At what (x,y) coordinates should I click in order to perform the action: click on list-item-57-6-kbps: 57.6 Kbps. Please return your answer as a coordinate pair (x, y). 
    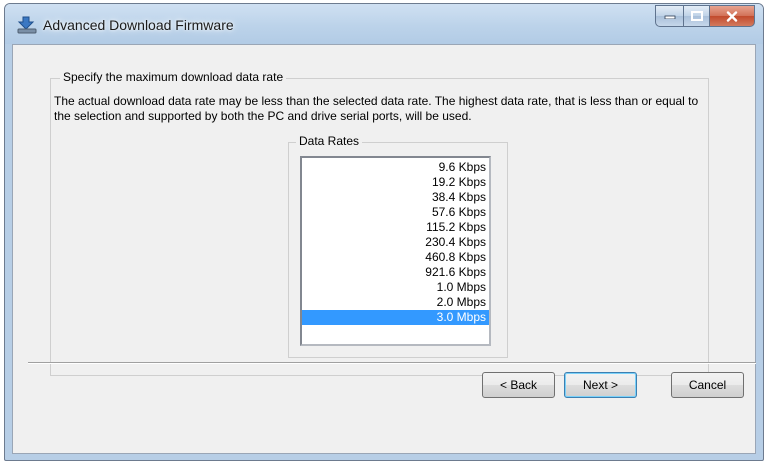
    Looking at the image, I should click on (395, 212).